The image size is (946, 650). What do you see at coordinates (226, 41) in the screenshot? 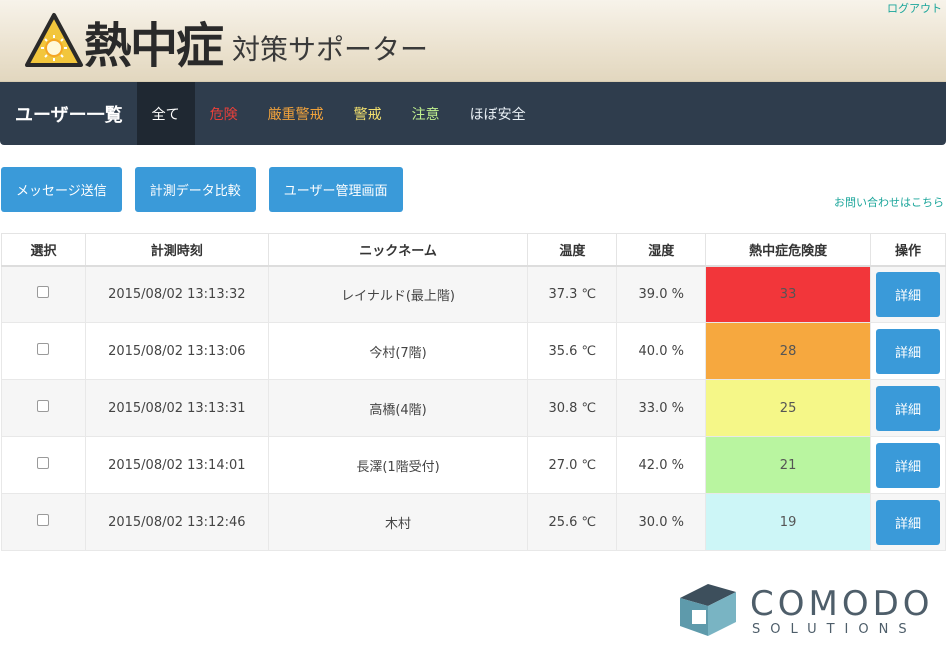
I see `app-logo: 熱中症 対策サポーター` at bounding box center [226, 41].